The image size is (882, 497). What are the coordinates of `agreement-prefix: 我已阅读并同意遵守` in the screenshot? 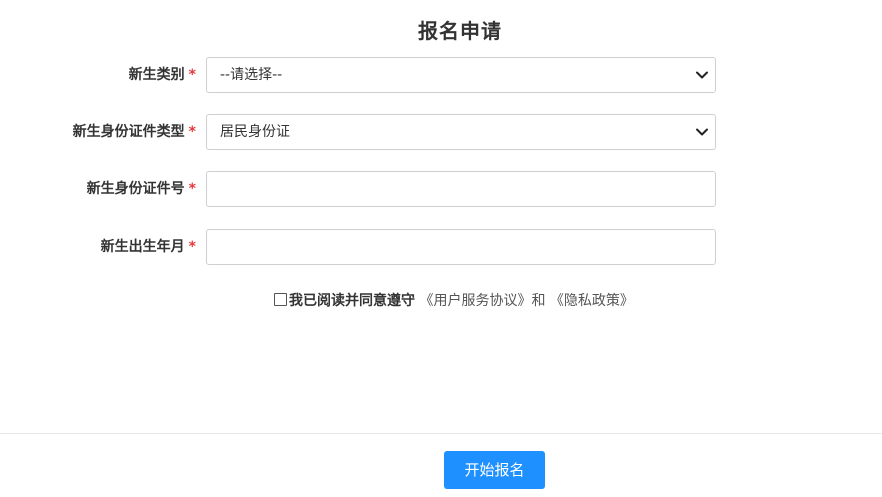 It's located at (352, 301).